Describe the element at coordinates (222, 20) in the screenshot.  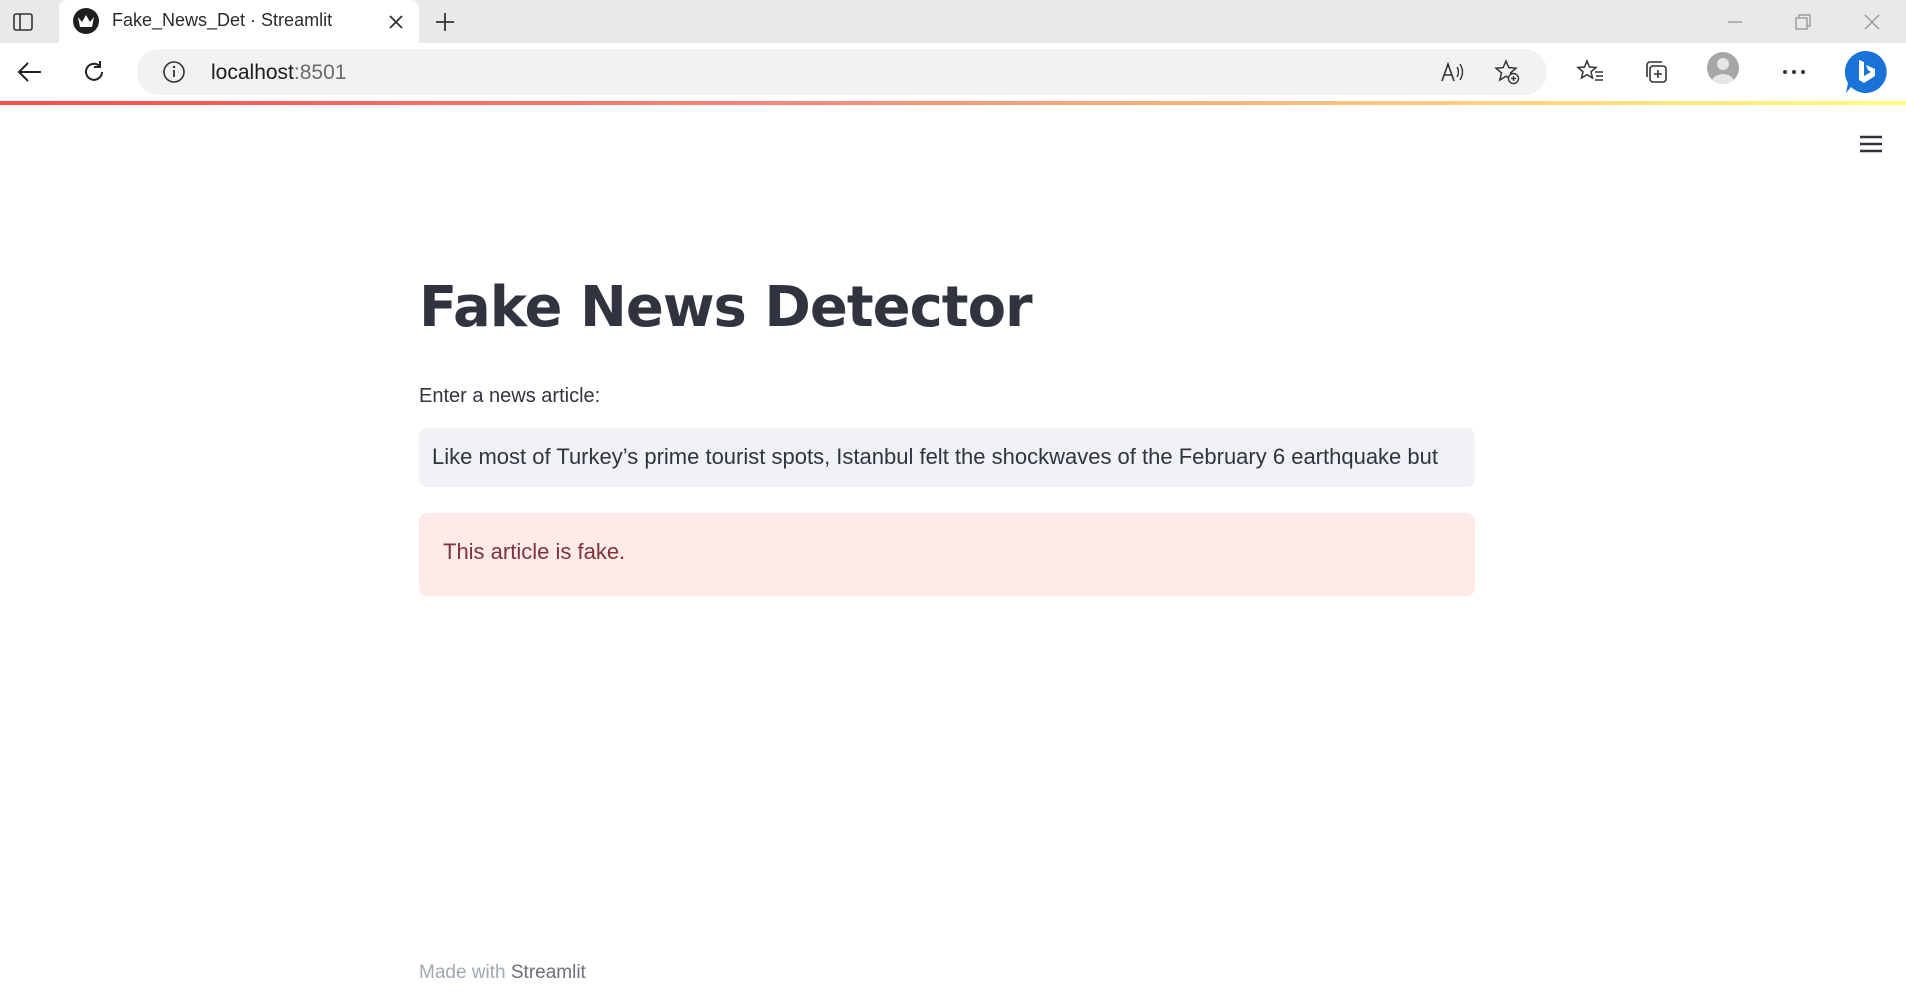
I see `tab-title: Fake_News_Det · Streamlit` at that location.